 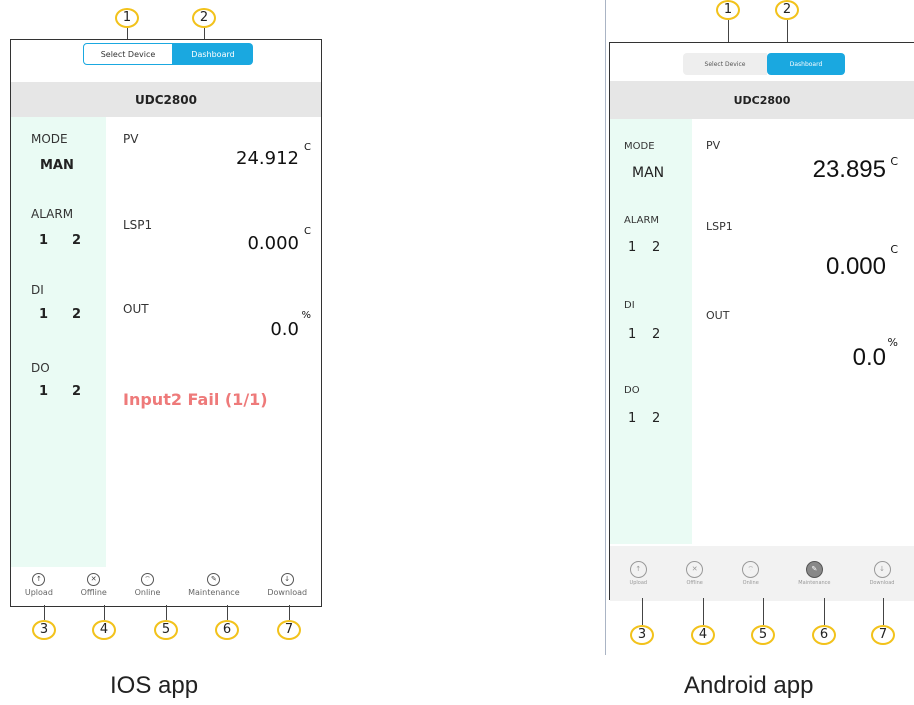 What do you see at coordinates (154, 685) in the screenshot?
I see `ios-caption: IOS app` at bounding box center [154, 685].